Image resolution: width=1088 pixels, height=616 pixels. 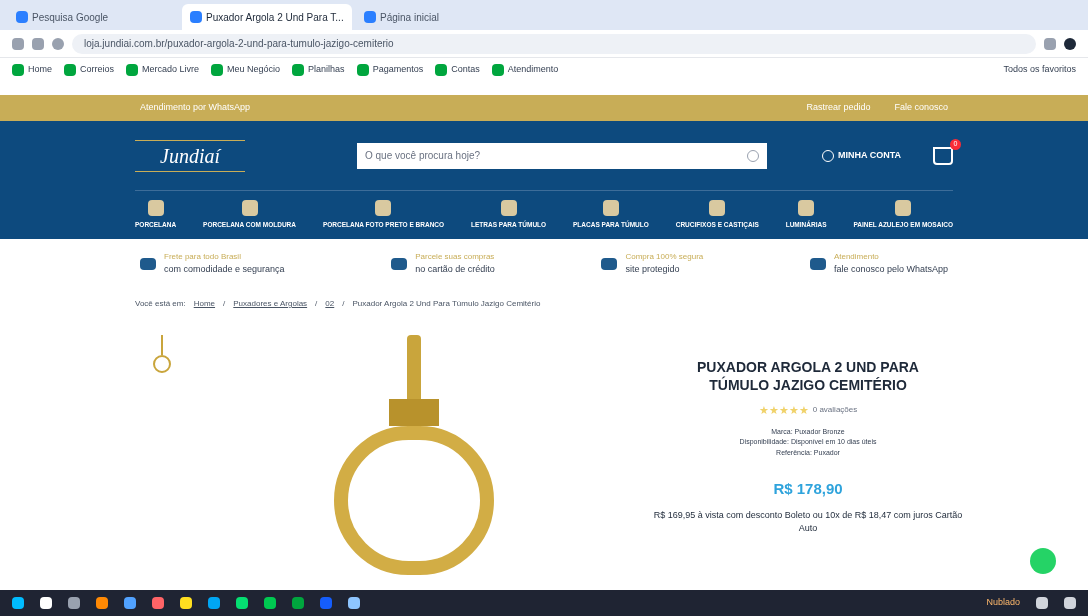 I want to click on bookmark: Planilhas, so click(x=318, y=70).